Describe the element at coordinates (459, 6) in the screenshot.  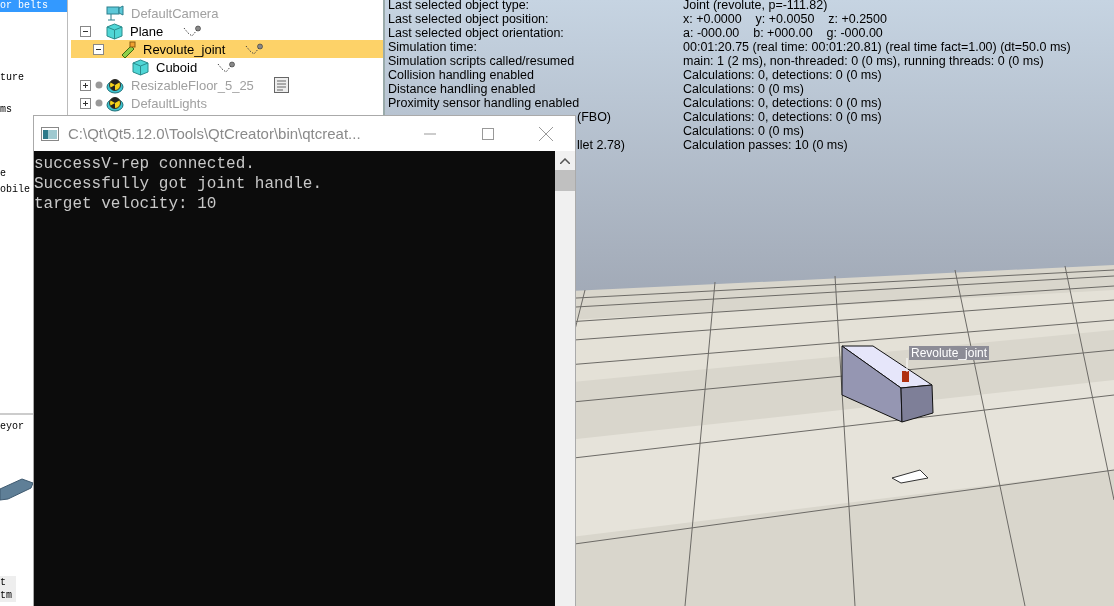
I see `info-label: Last selected object type:` at that location.